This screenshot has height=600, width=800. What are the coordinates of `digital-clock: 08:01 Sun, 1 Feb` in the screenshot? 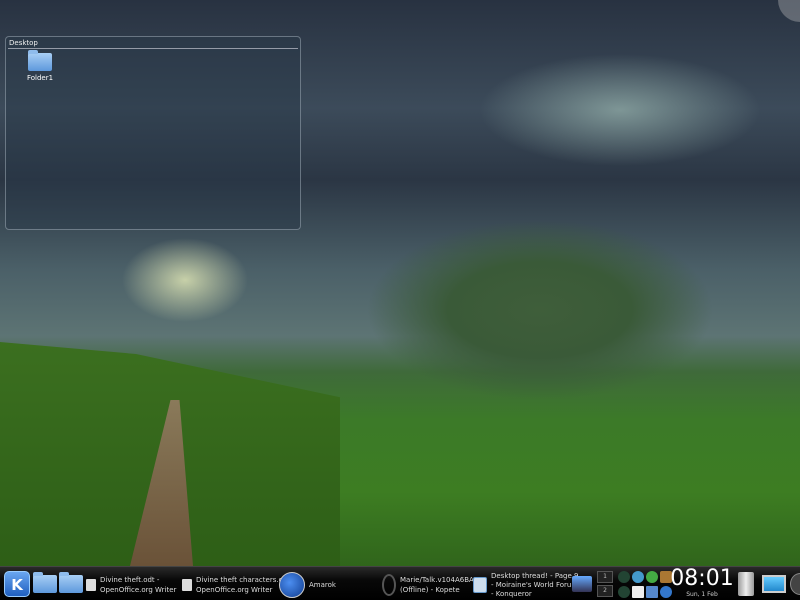 It's located at (702, 582).